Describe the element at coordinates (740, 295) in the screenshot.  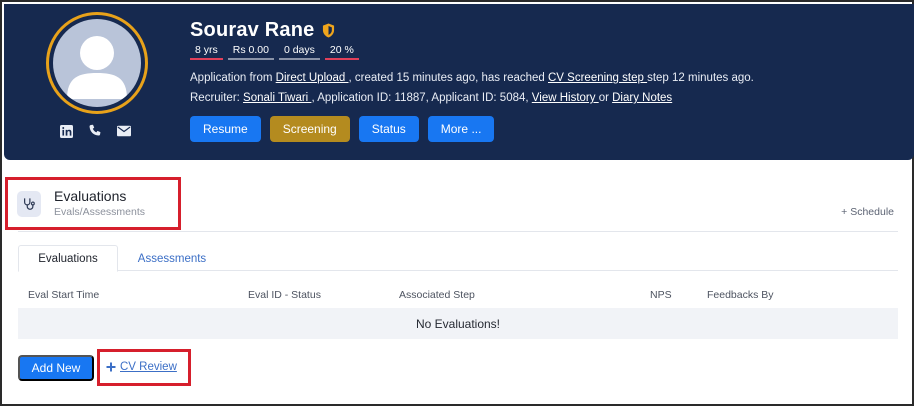
I see `column-feedbacks-by: Feedbacks By` at that location.